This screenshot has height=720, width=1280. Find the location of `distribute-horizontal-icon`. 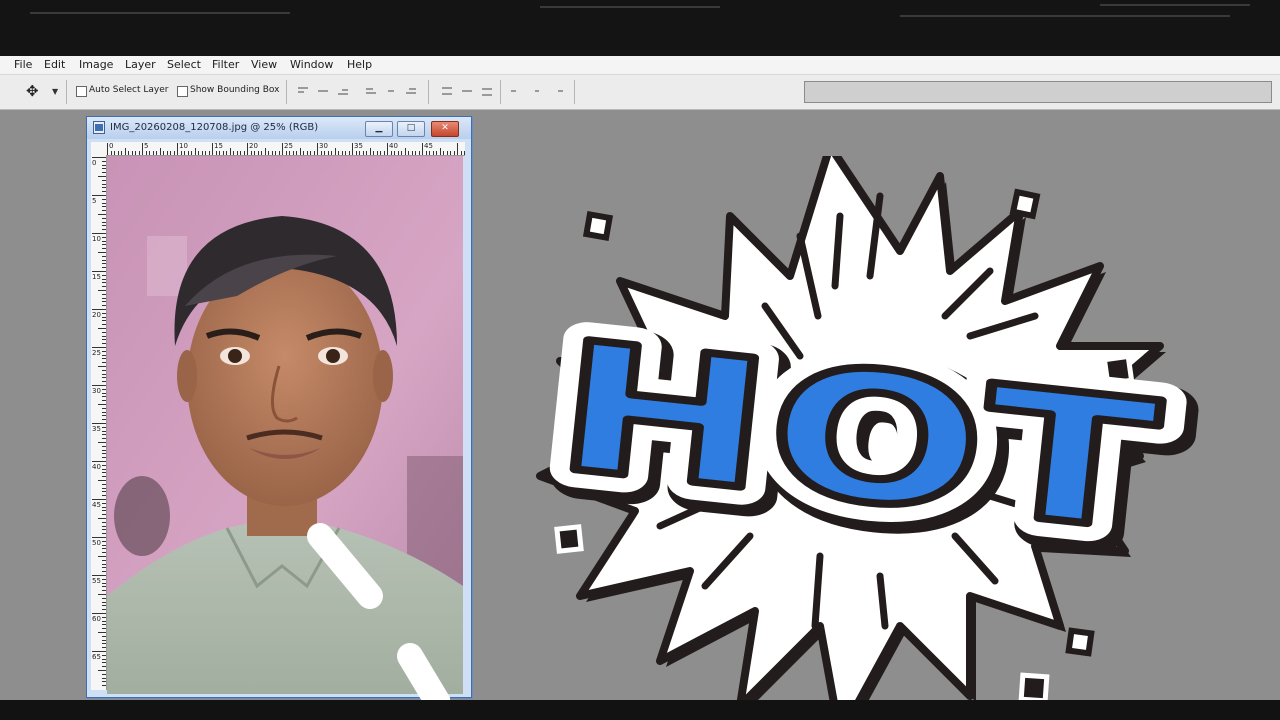

distribute-horizontal-icon is located at coordinates (537, 91).